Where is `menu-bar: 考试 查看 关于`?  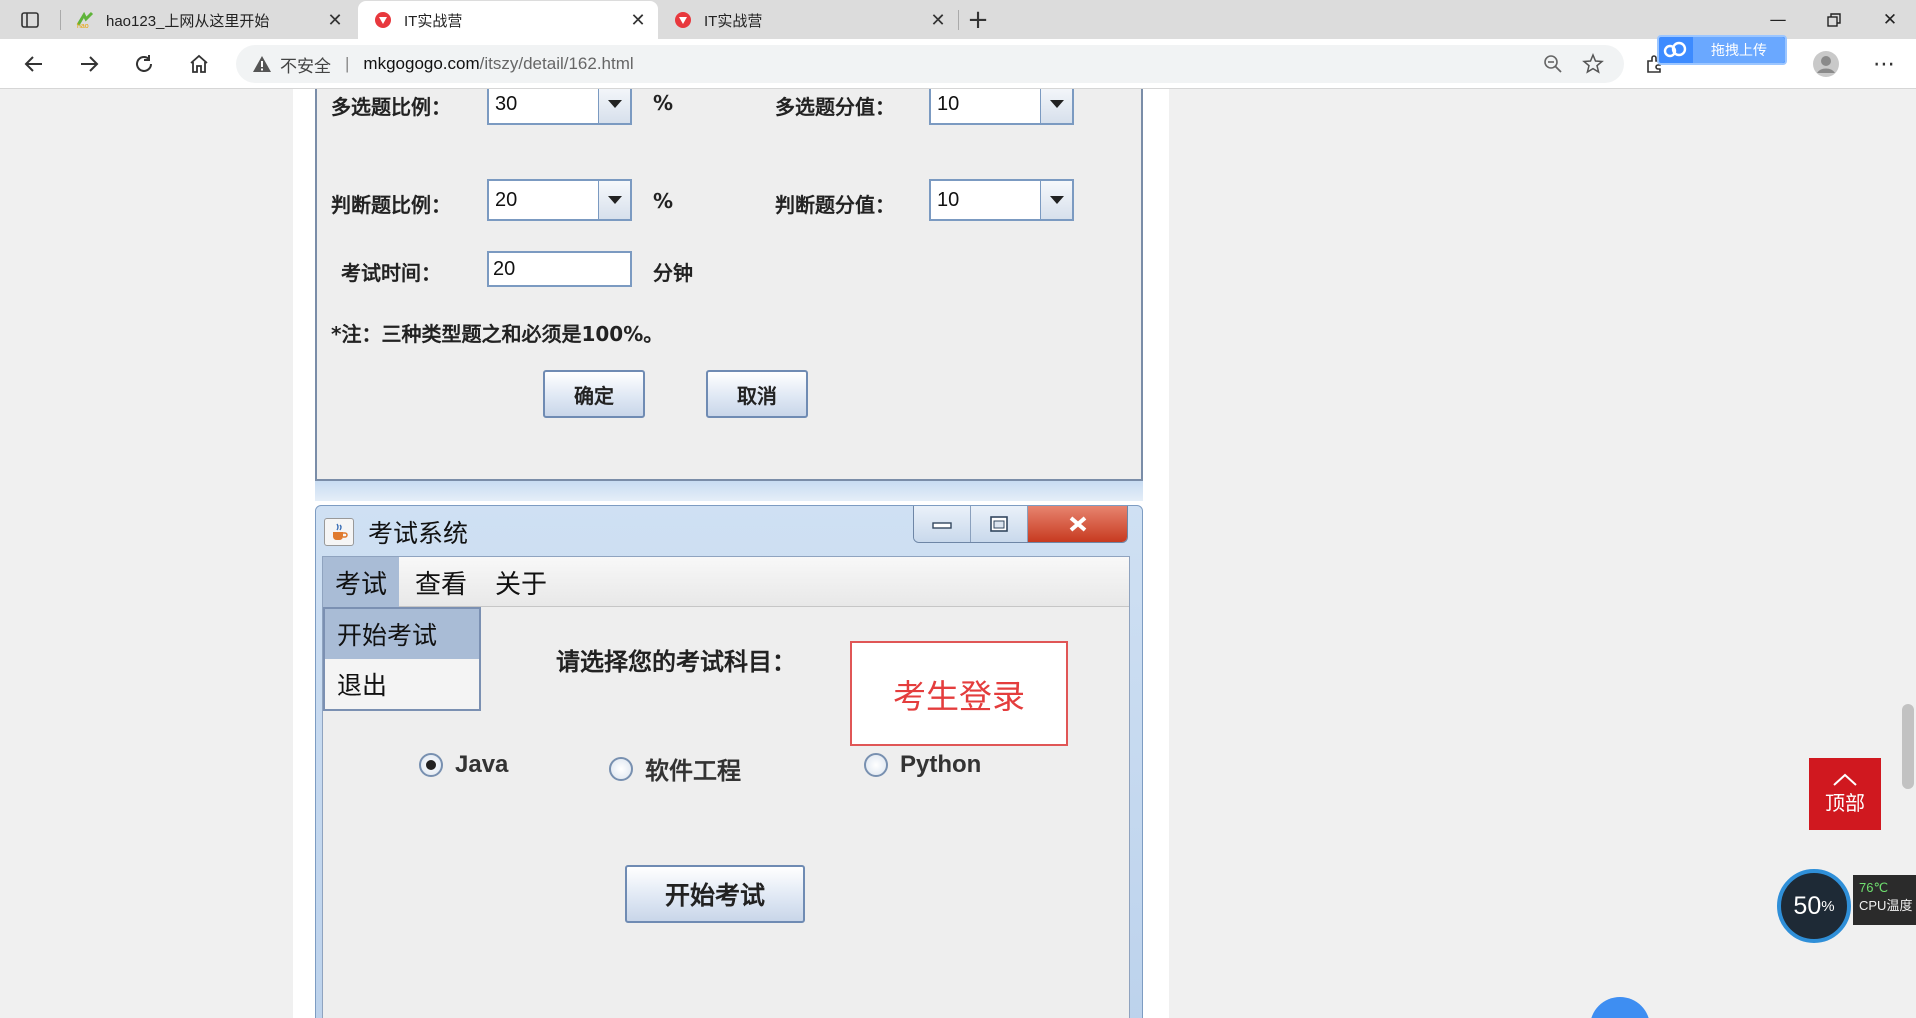 menu-bar: 考试 查看 关于 is located at coordinates (726, 582).